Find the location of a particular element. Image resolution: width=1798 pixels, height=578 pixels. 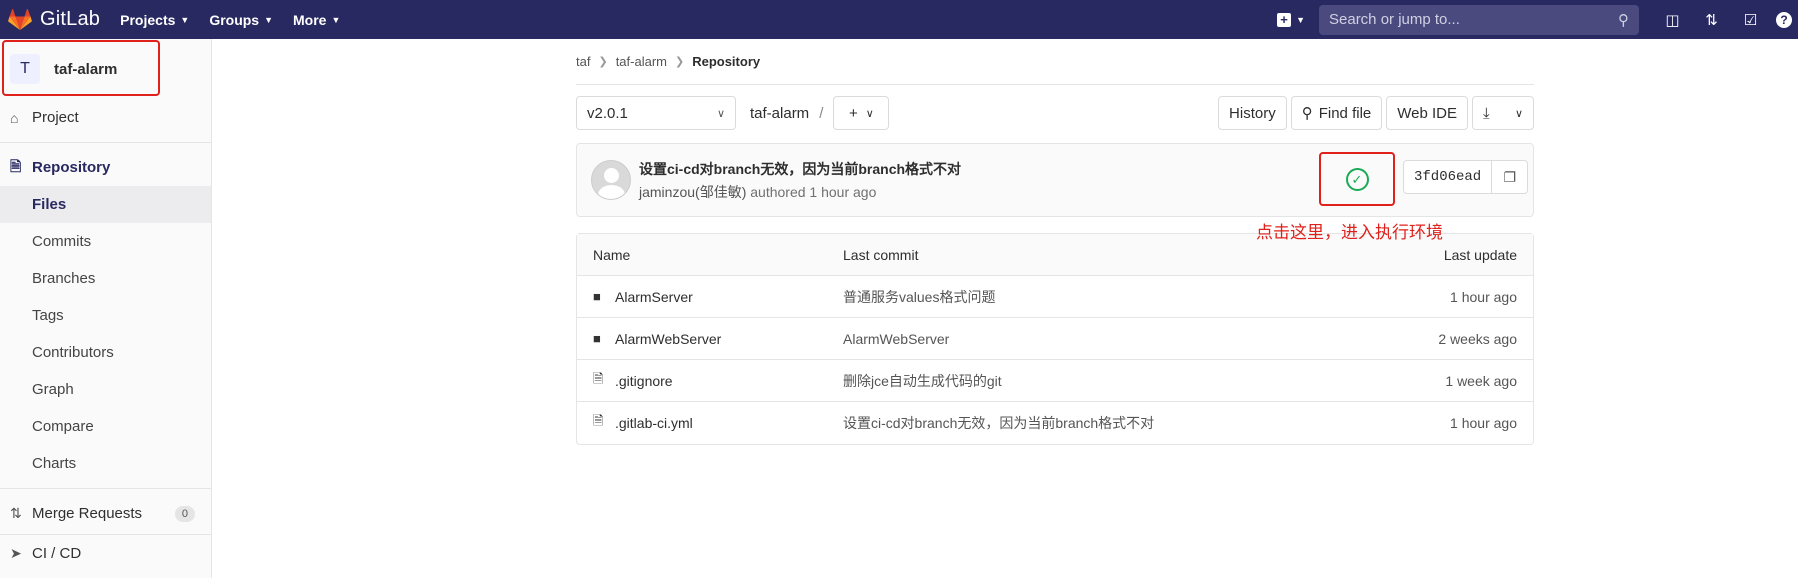

nav-projects: Projects ▼ is located at coordinates (154, 20).